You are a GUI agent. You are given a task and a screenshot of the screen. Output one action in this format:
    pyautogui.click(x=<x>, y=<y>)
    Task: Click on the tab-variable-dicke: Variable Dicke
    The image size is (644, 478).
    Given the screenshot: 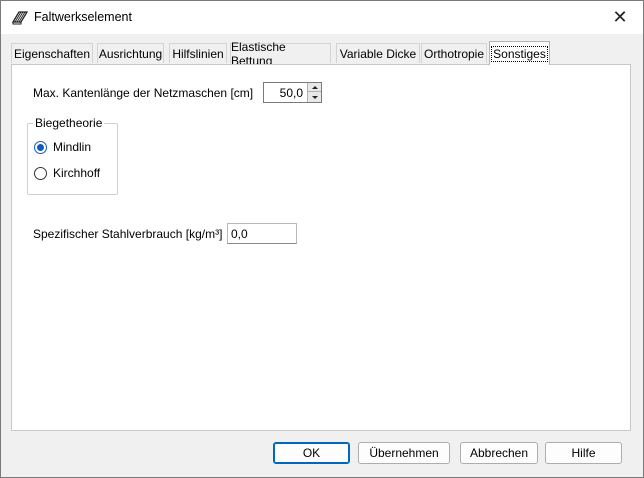 What is the action you would take?
    pyautogui.click(x=378, y=53)
    